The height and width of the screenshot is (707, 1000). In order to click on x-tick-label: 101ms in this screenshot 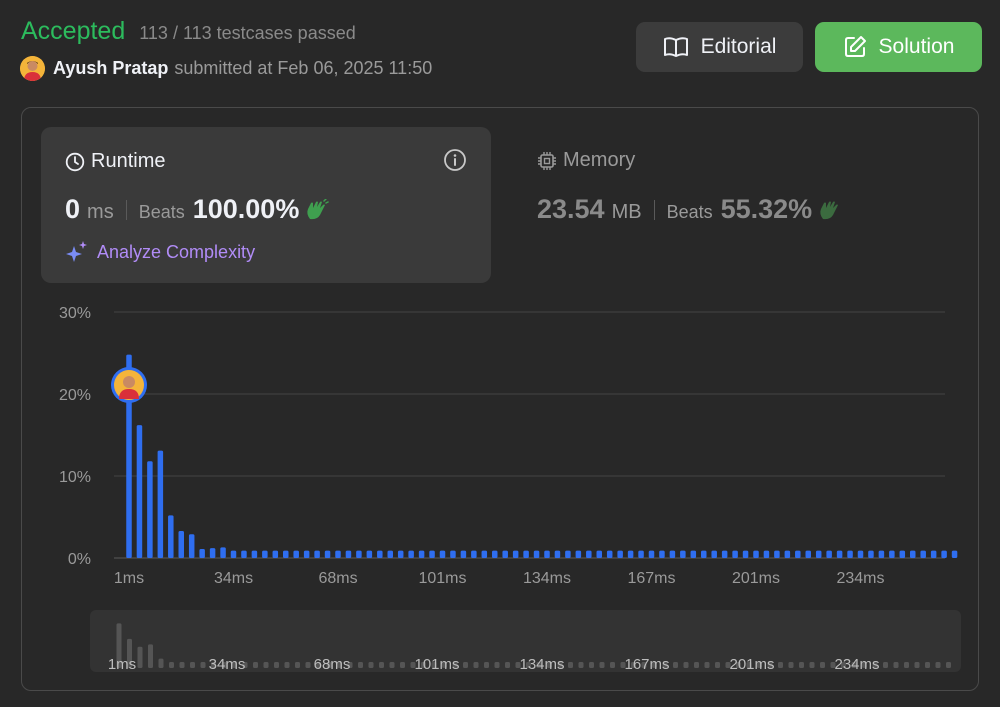, I will do `click(442, 578)`.